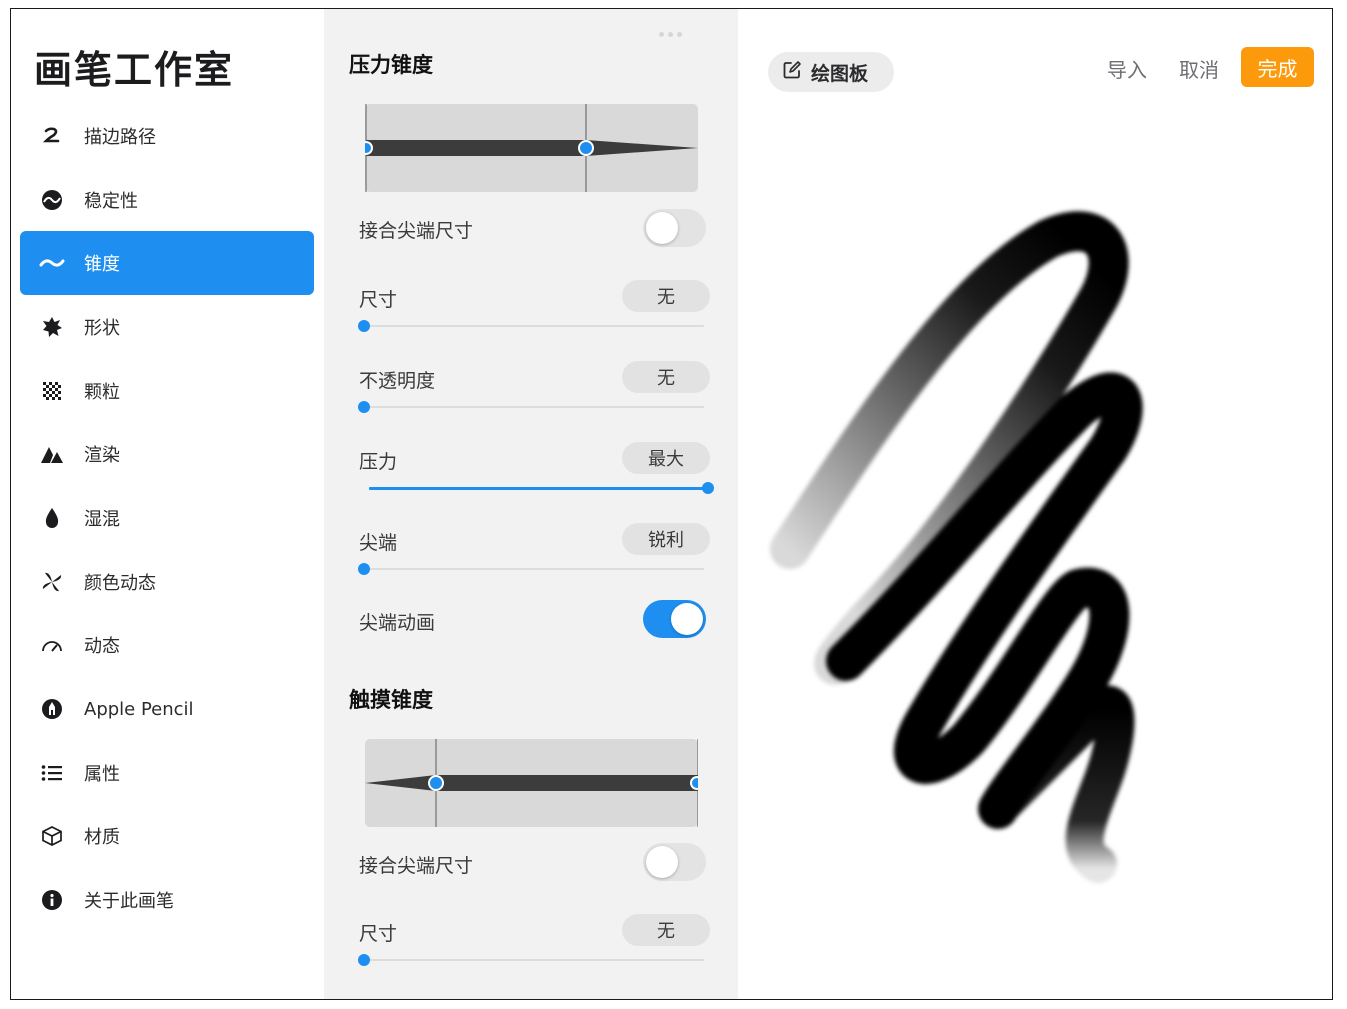 The width and height of the screenshot is (1347, 1009). I want to click on sidebar-item-label: 颜色动态, so click(120, 583).